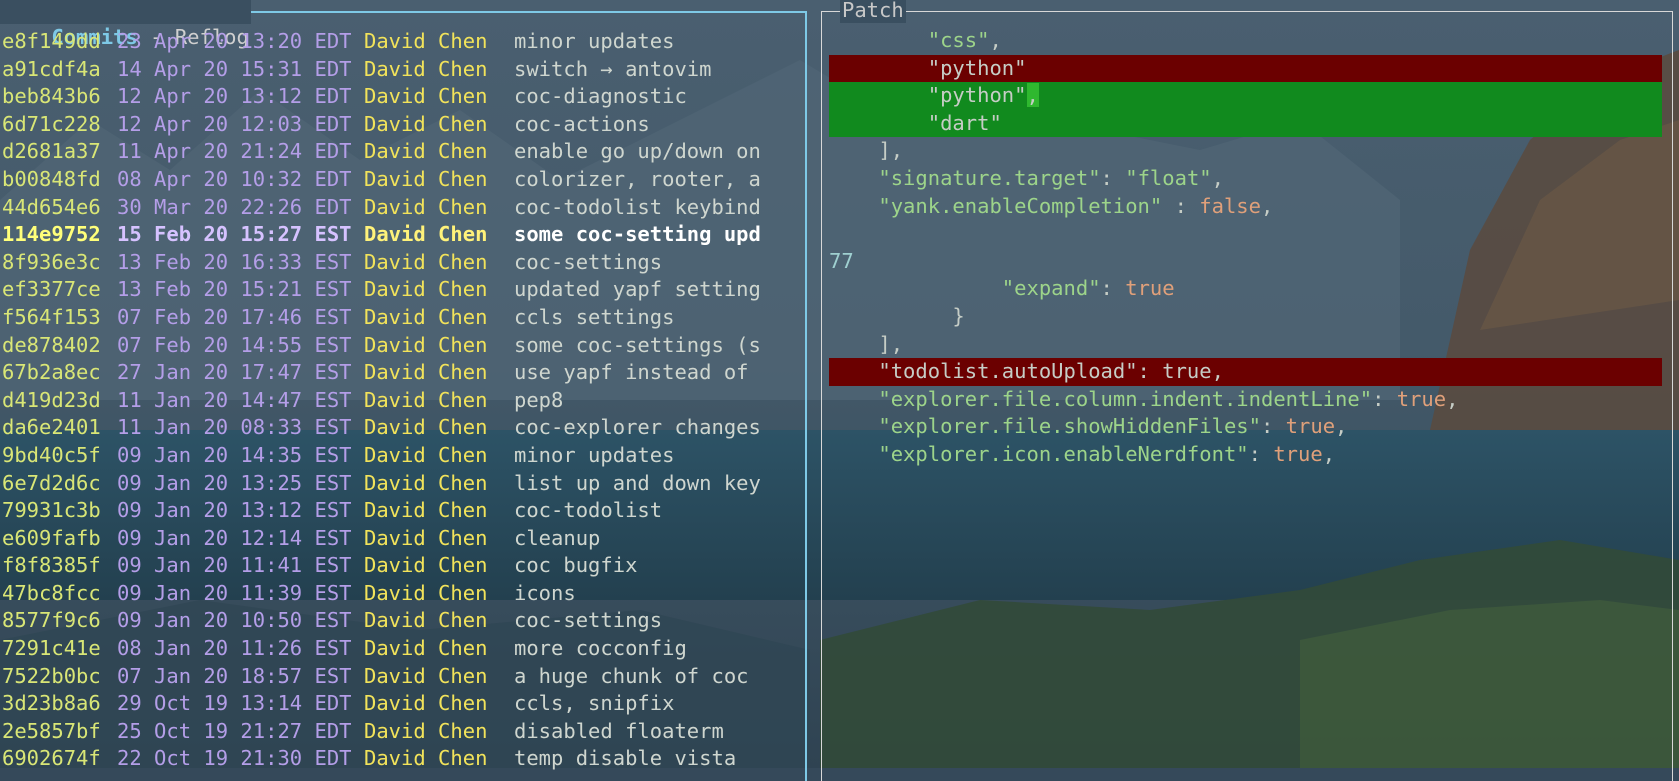 Image resolution: width=1679 pixels, height=781 pixels. Describe the element at coordinates (51, 96) in the screenshot. I see `commit-hash: beb843b6` at that location.